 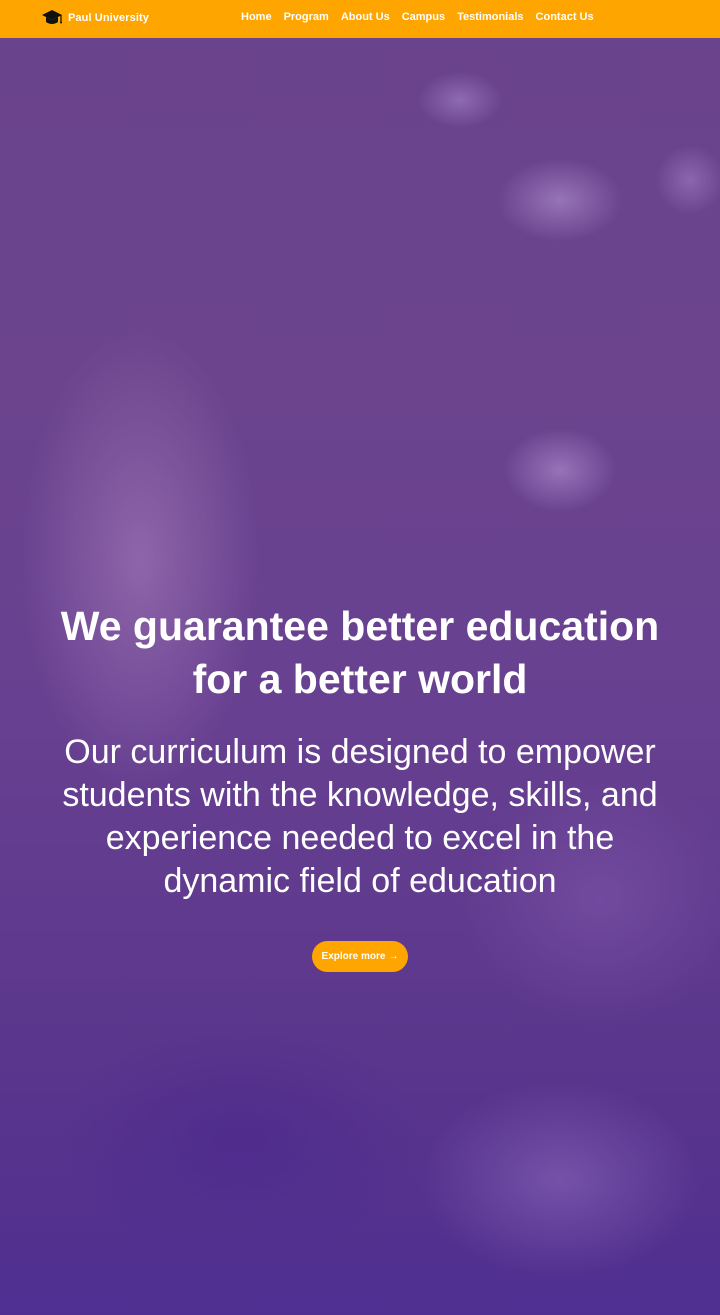 I want to click on nav-link-testimonials: Testimonials, so click(x=490, y=17).